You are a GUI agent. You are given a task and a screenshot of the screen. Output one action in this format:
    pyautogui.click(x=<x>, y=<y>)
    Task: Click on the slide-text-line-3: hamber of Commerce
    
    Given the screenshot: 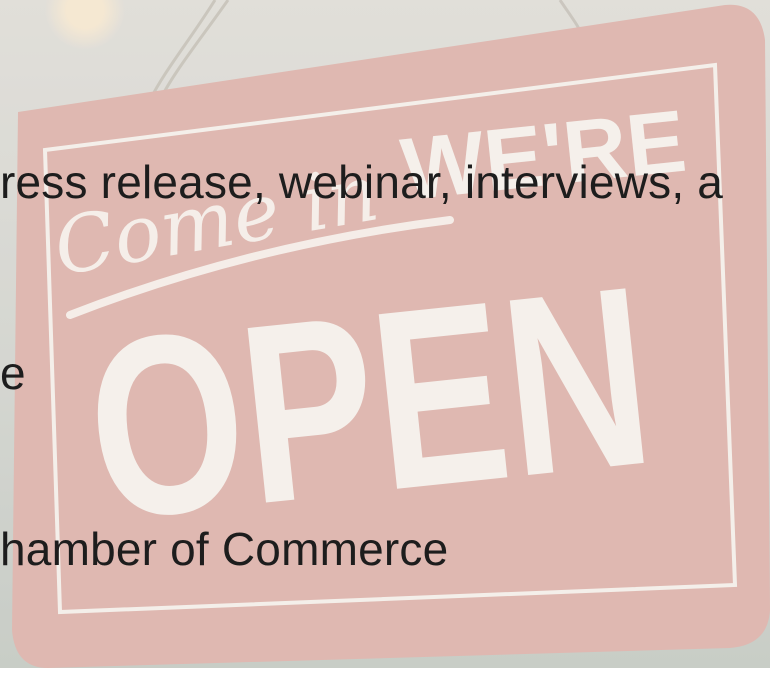 What is the action you would take?
    pyautogui.click(x=224, y=549)
    